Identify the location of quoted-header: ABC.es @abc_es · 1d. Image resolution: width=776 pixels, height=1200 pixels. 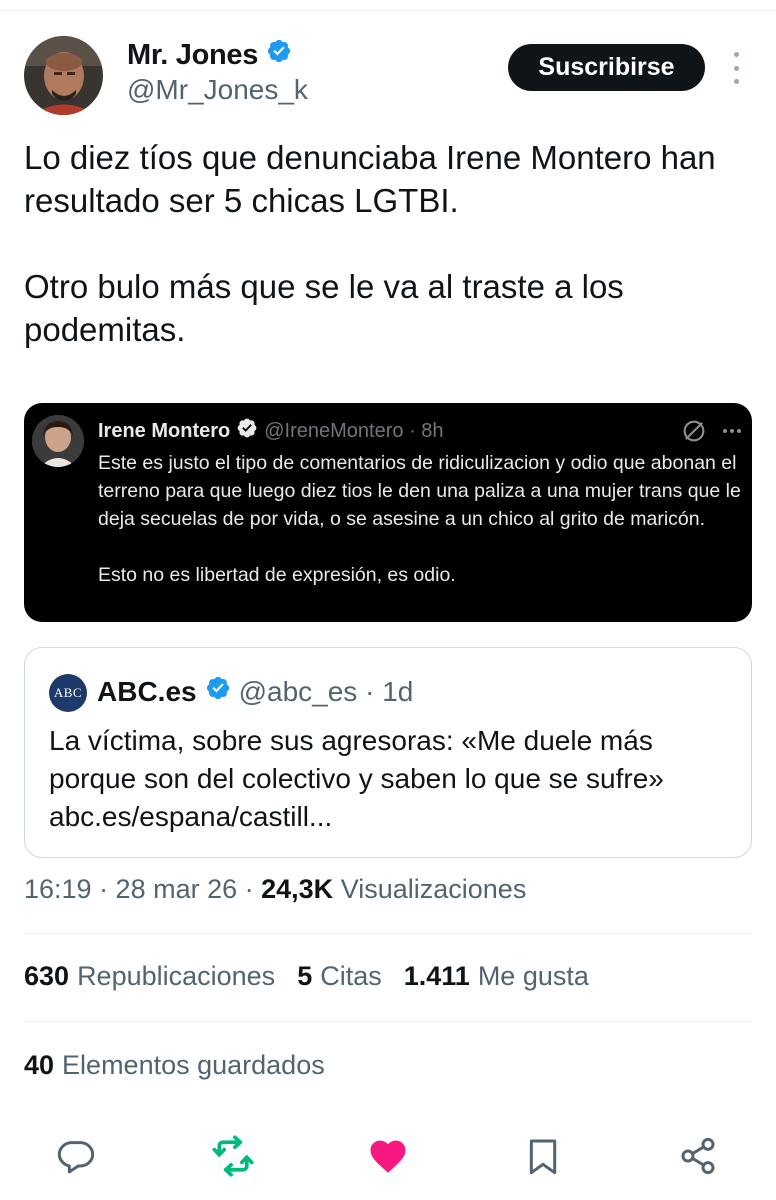
(255, 691).